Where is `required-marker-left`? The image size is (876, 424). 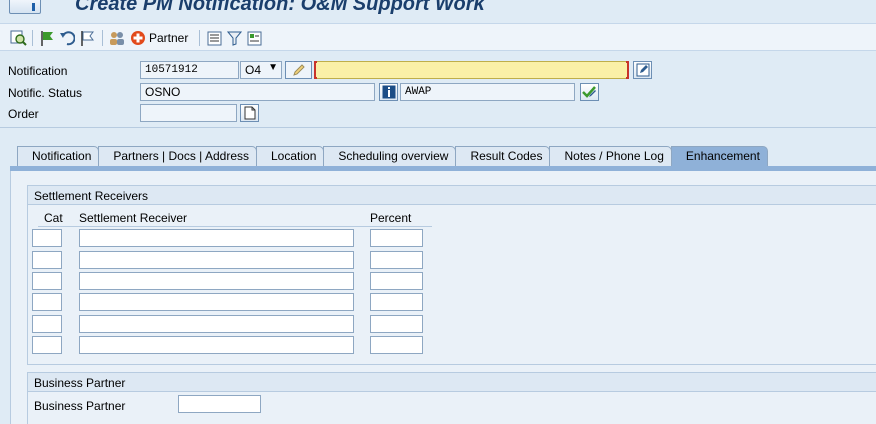
required-marker-left is located at coordinates (315, 70).